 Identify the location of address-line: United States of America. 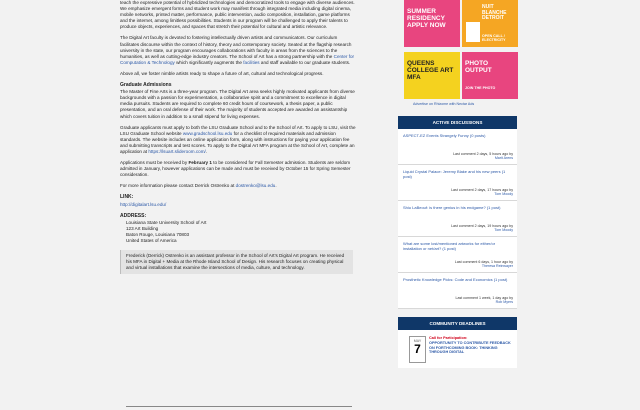
(151, 240).